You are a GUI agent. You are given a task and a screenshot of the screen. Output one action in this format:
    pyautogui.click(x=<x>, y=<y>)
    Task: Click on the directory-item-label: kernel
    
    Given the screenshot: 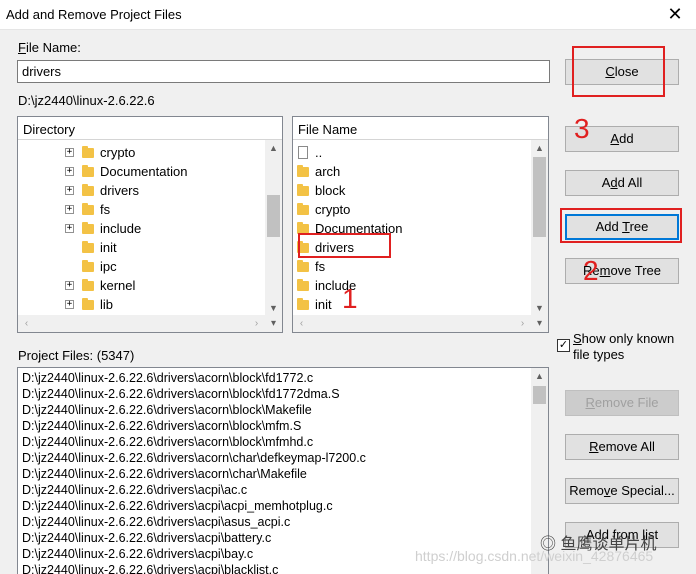 What is the action you would take?
    pyautogui.click(x=118, y=285)
    